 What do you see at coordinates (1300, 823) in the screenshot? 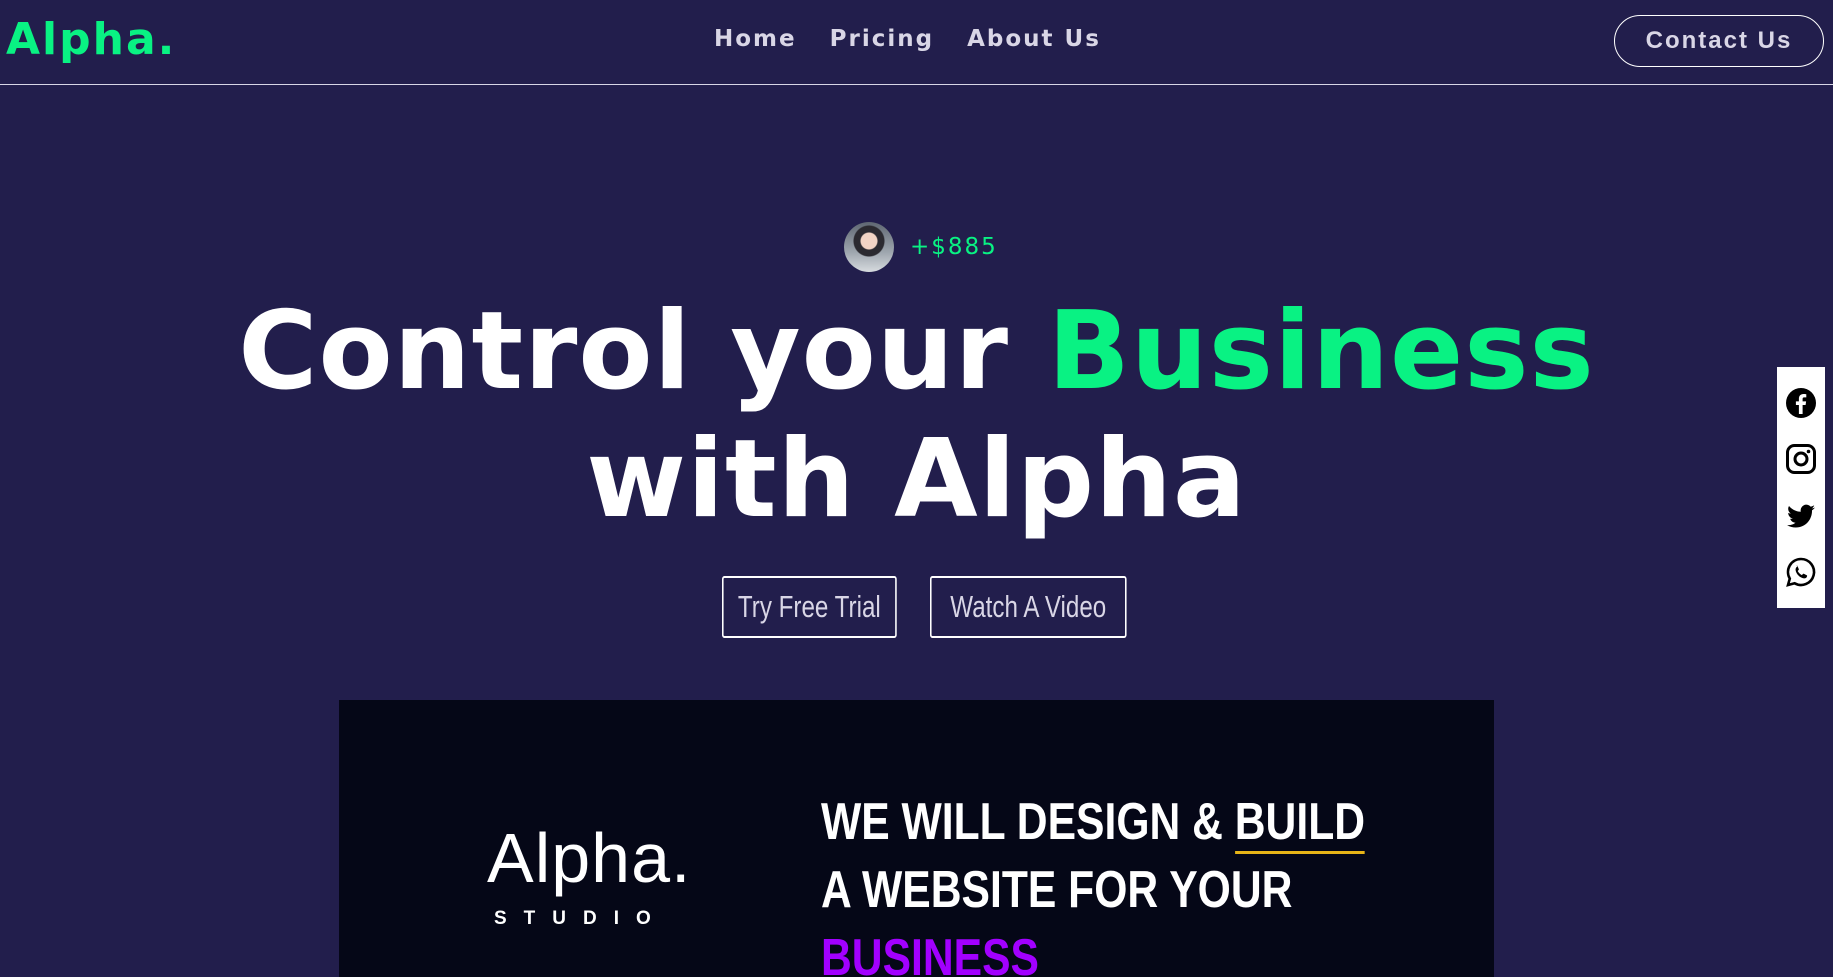
I see `tagline-build: BUILD` at bounding box center [1300, 823].